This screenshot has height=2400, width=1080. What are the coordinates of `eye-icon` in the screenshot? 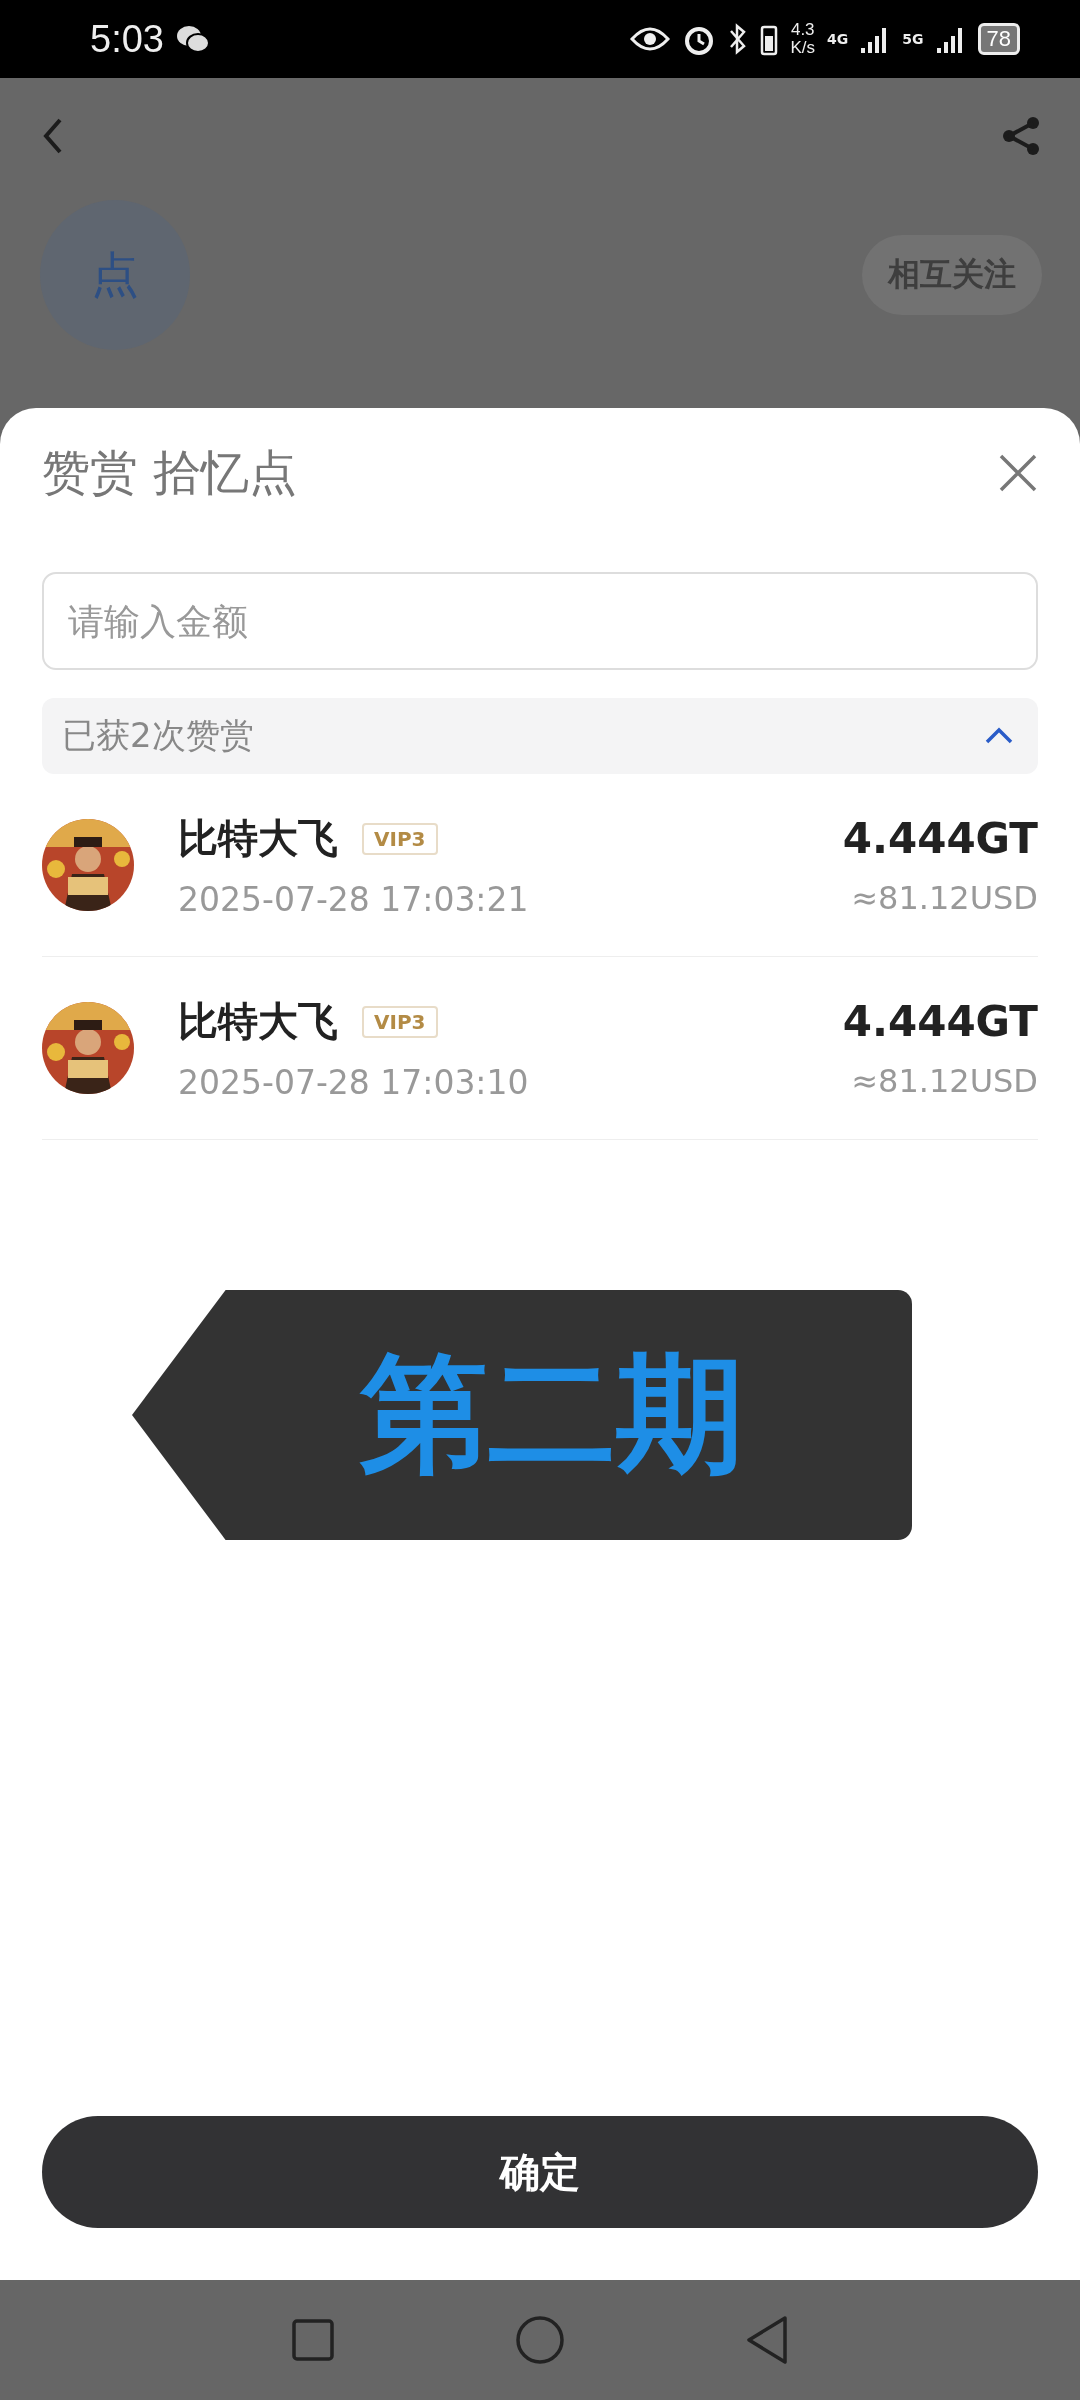 It's located at (650, 39).